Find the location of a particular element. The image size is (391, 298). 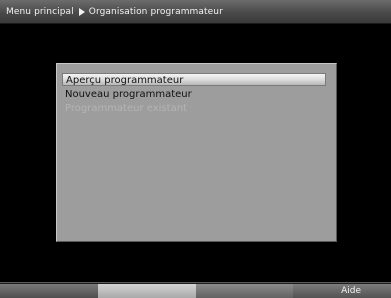

help-button-label: Aide is located at coordinates (351, 291).